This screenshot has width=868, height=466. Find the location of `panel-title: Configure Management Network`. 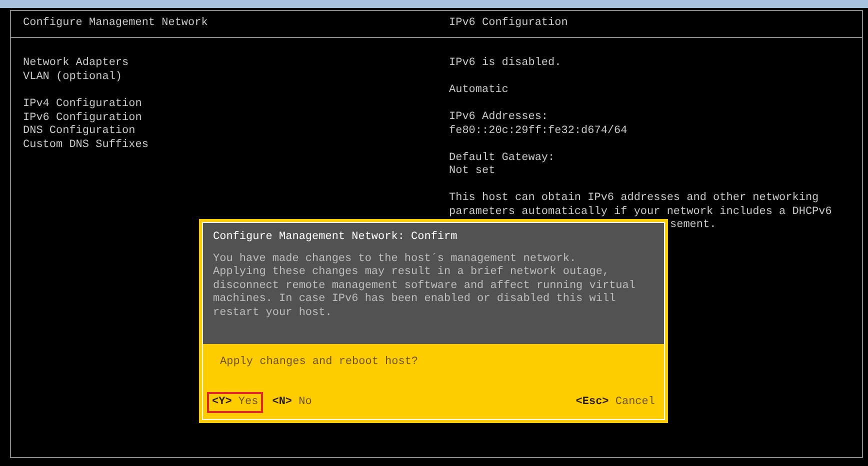

panel-title: Configure Management Network is located at coordinates (115, 23).